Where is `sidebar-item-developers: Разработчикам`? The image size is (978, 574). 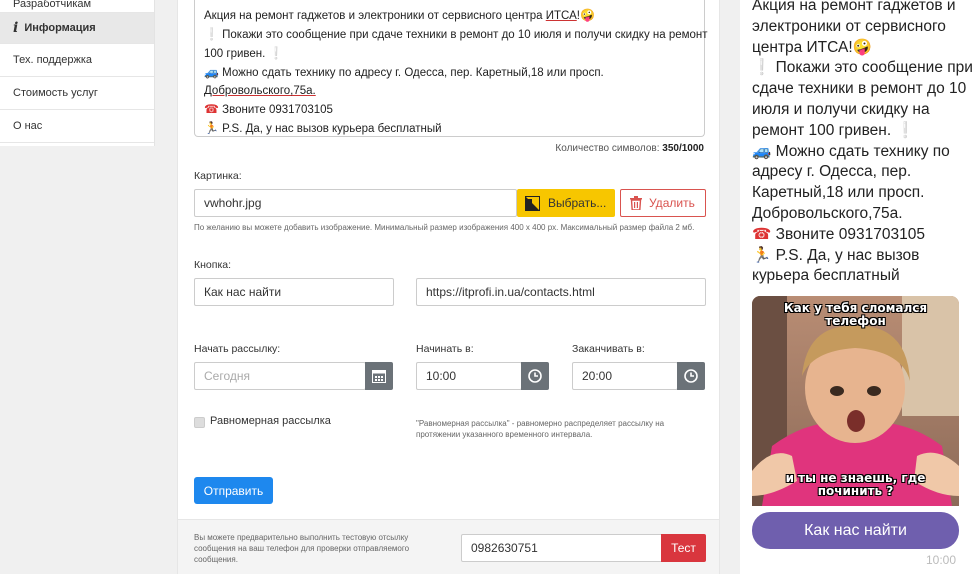 sidebar-item-developers: Разработчикам is located at coordinates (77, 6).